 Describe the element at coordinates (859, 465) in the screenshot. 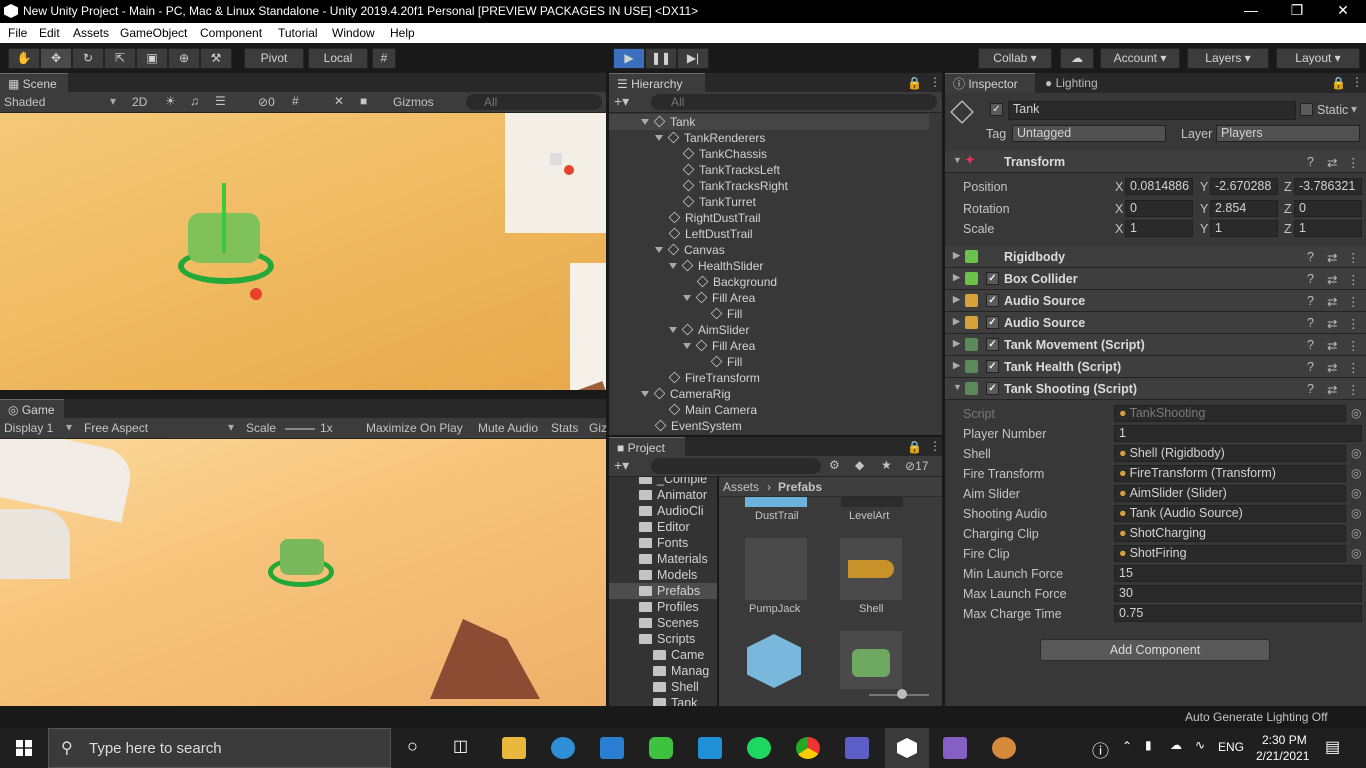

I see `search-by-label-icon: ◆` at that location.